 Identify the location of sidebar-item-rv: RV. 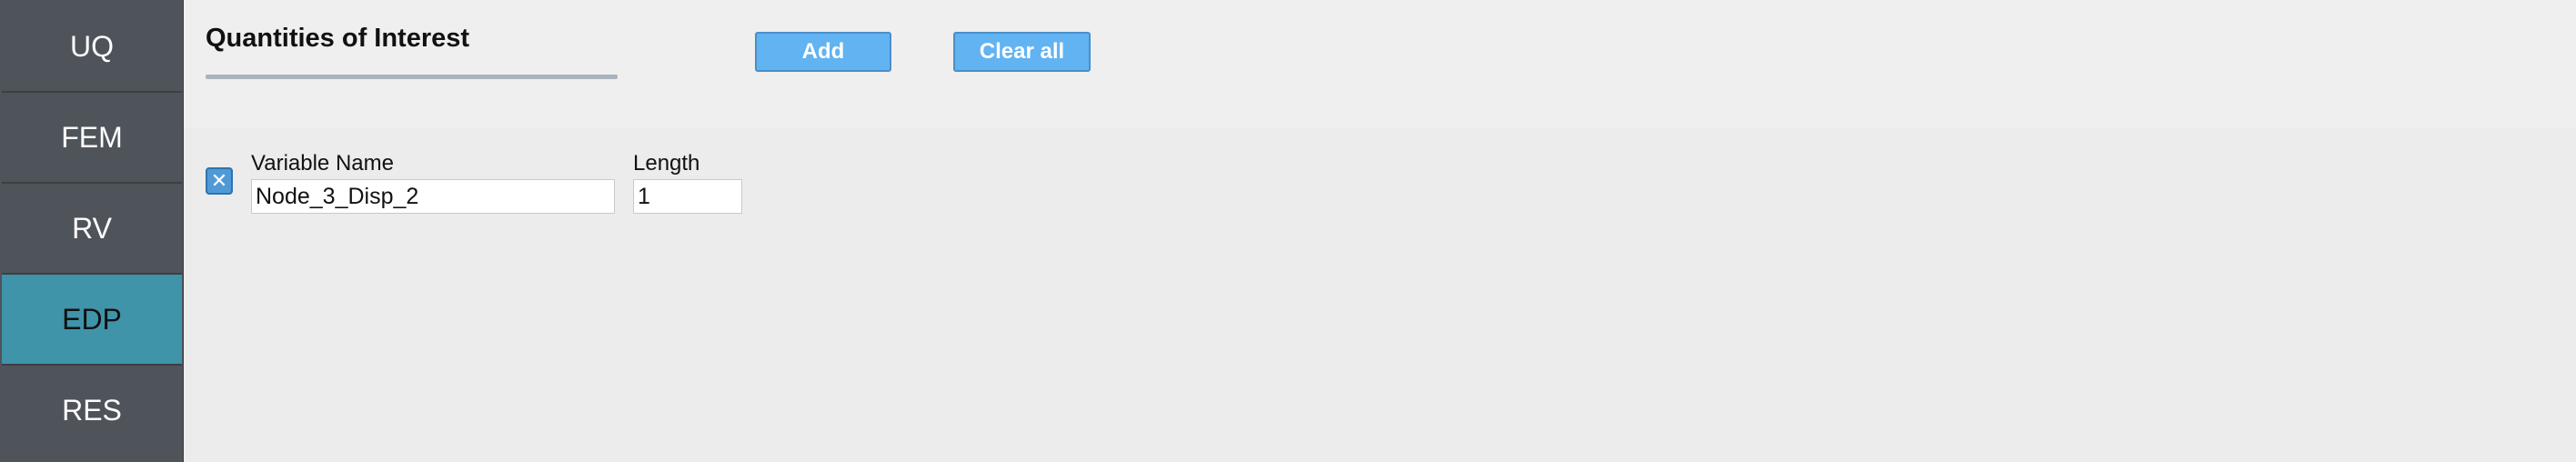
(92, 229).